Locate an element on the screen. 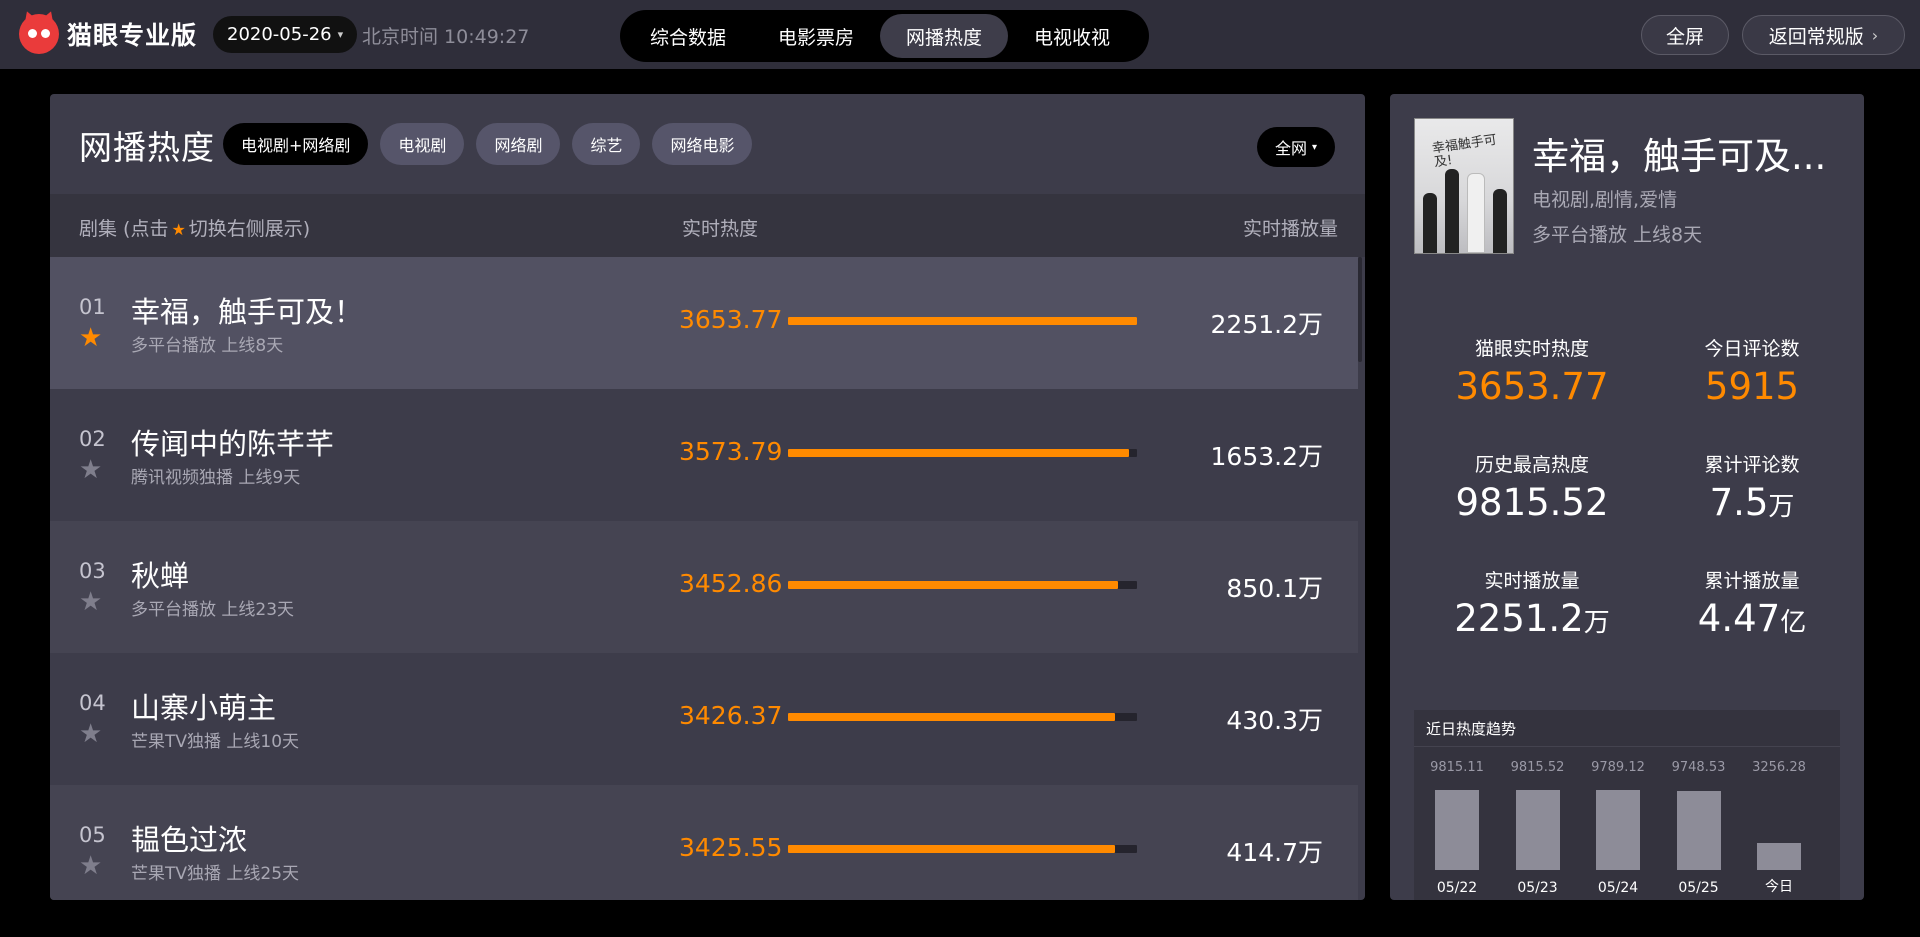 The width and height of the screenshot is (1920, 937). stat-value: 3653.77 is located at coordinates (1532, 386).